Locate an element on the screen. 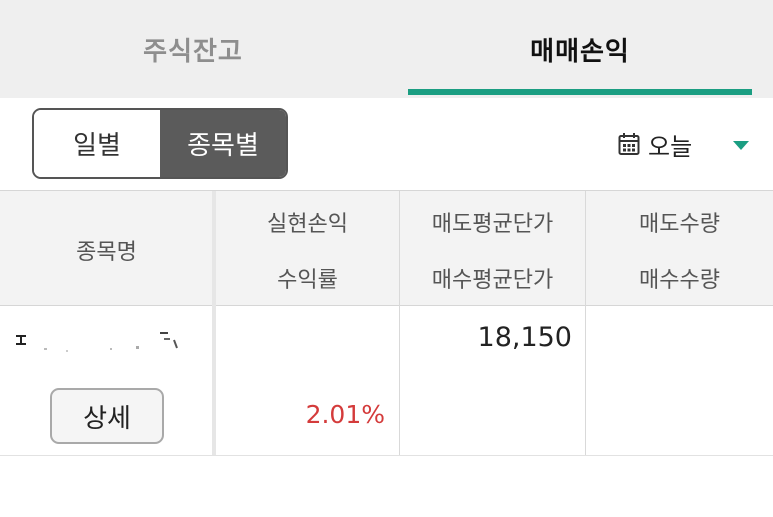  segment-by-stock-button: 종목별 is located at coordinates (223, 143).